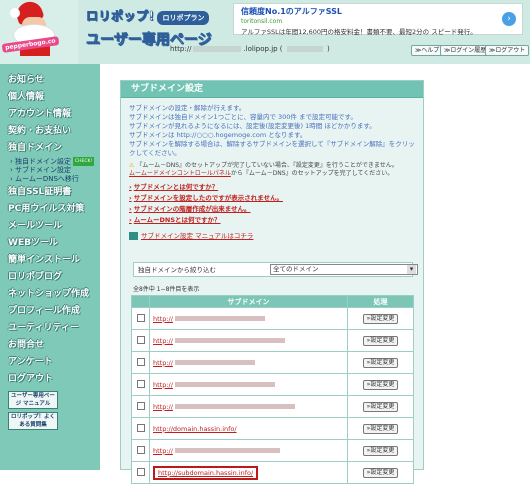 This screenshot has height=484, width=530. Describe the element at coordinates (50, 294) in the screenshot. I see `sidebar-item-netshop: ネットショップ作成` at that location.